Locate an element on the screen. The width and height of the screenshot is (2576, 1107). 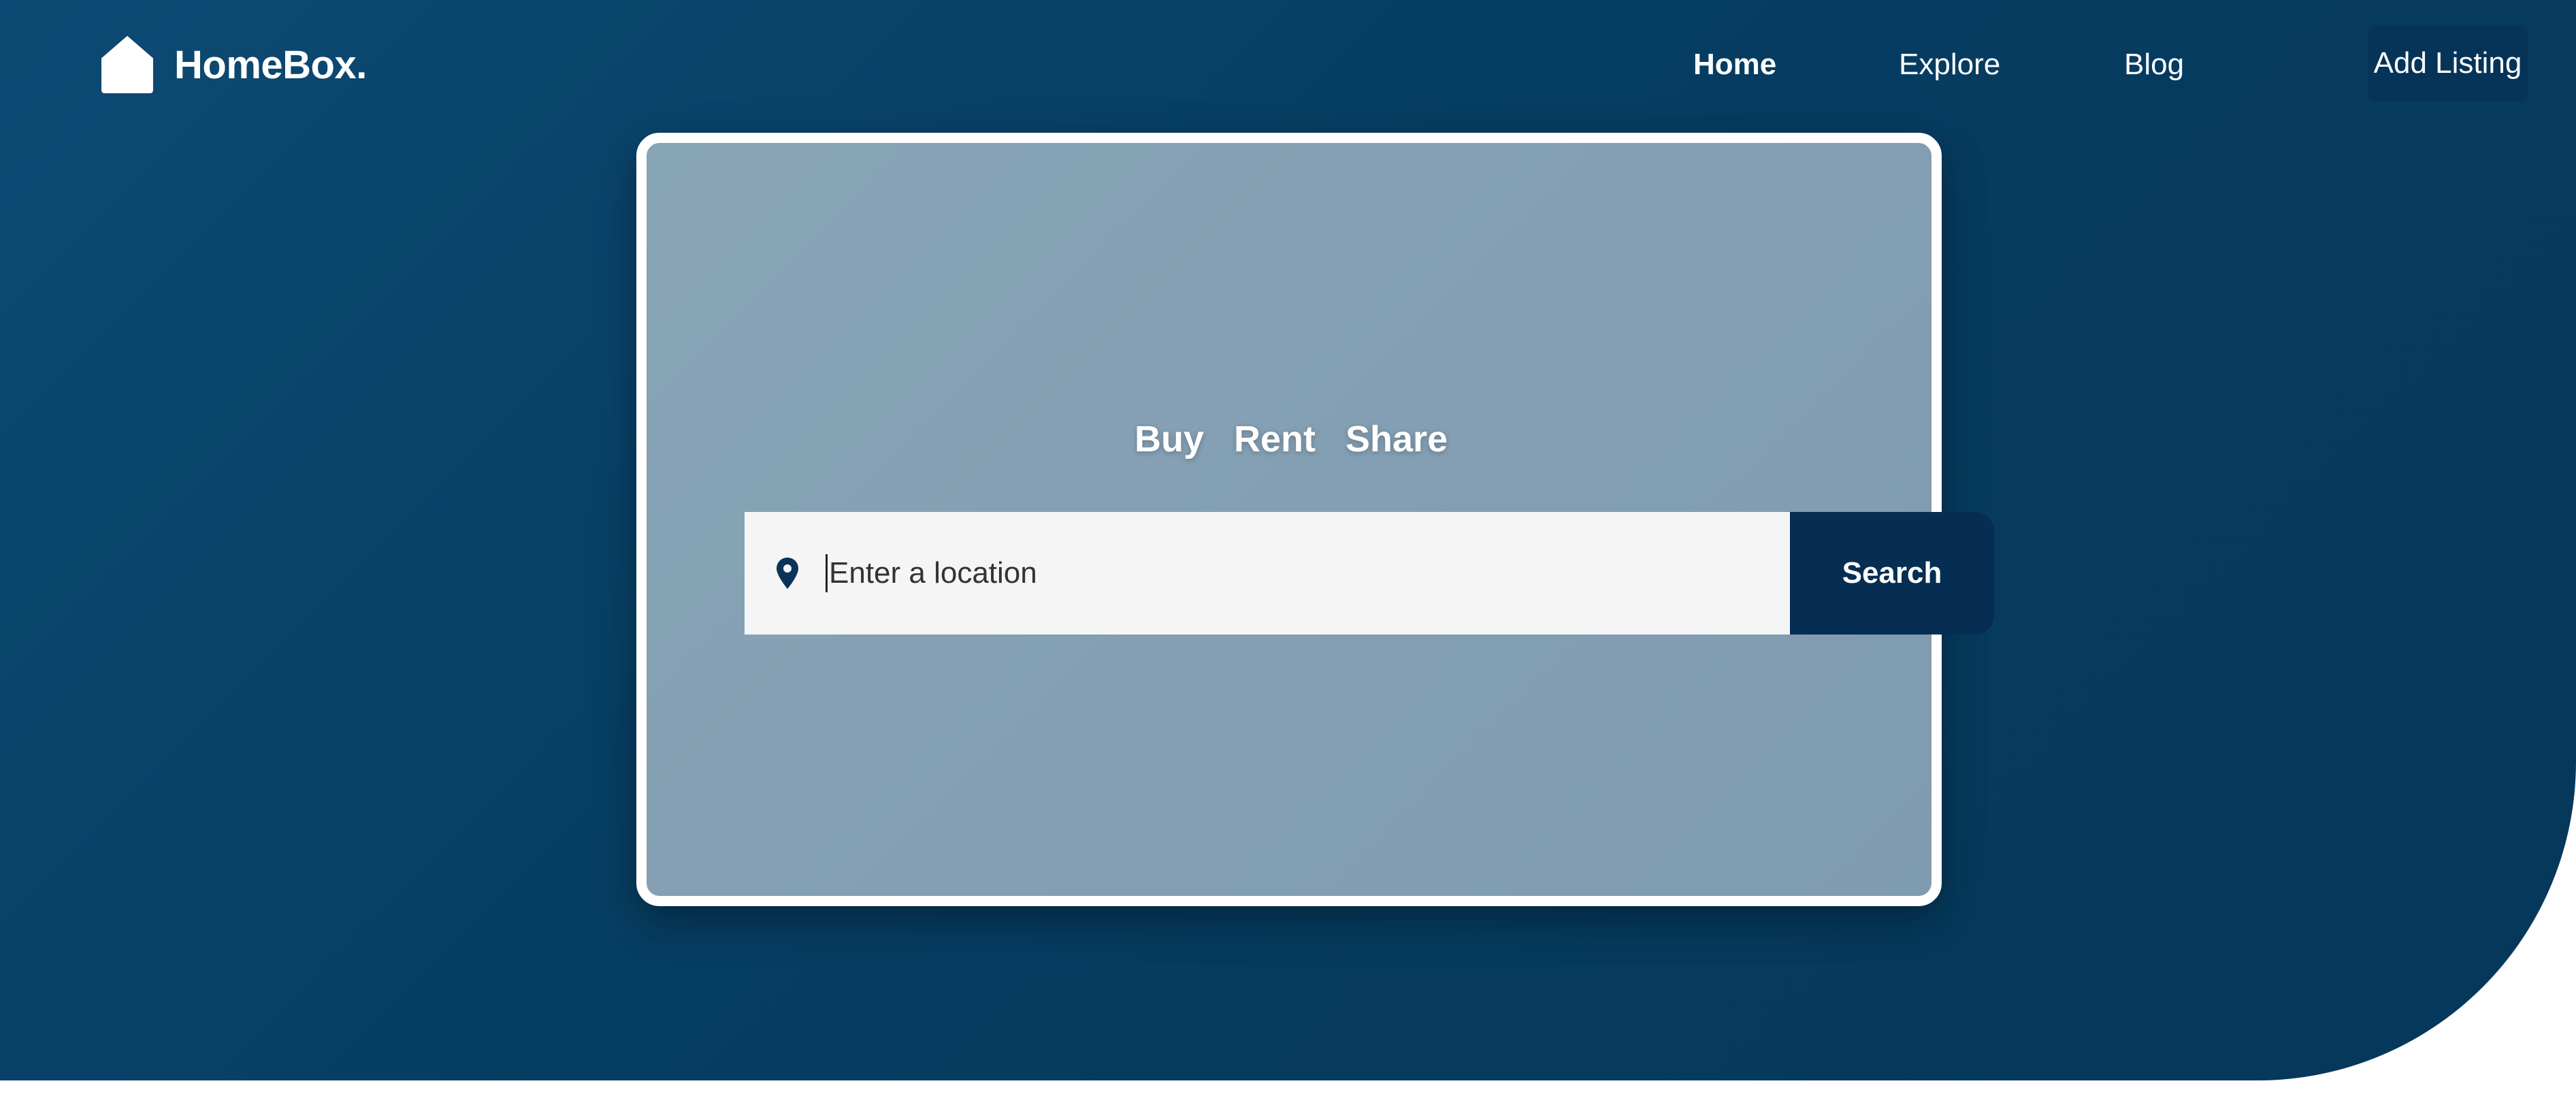
location-pin-icon is located at coordinates (788, 573).